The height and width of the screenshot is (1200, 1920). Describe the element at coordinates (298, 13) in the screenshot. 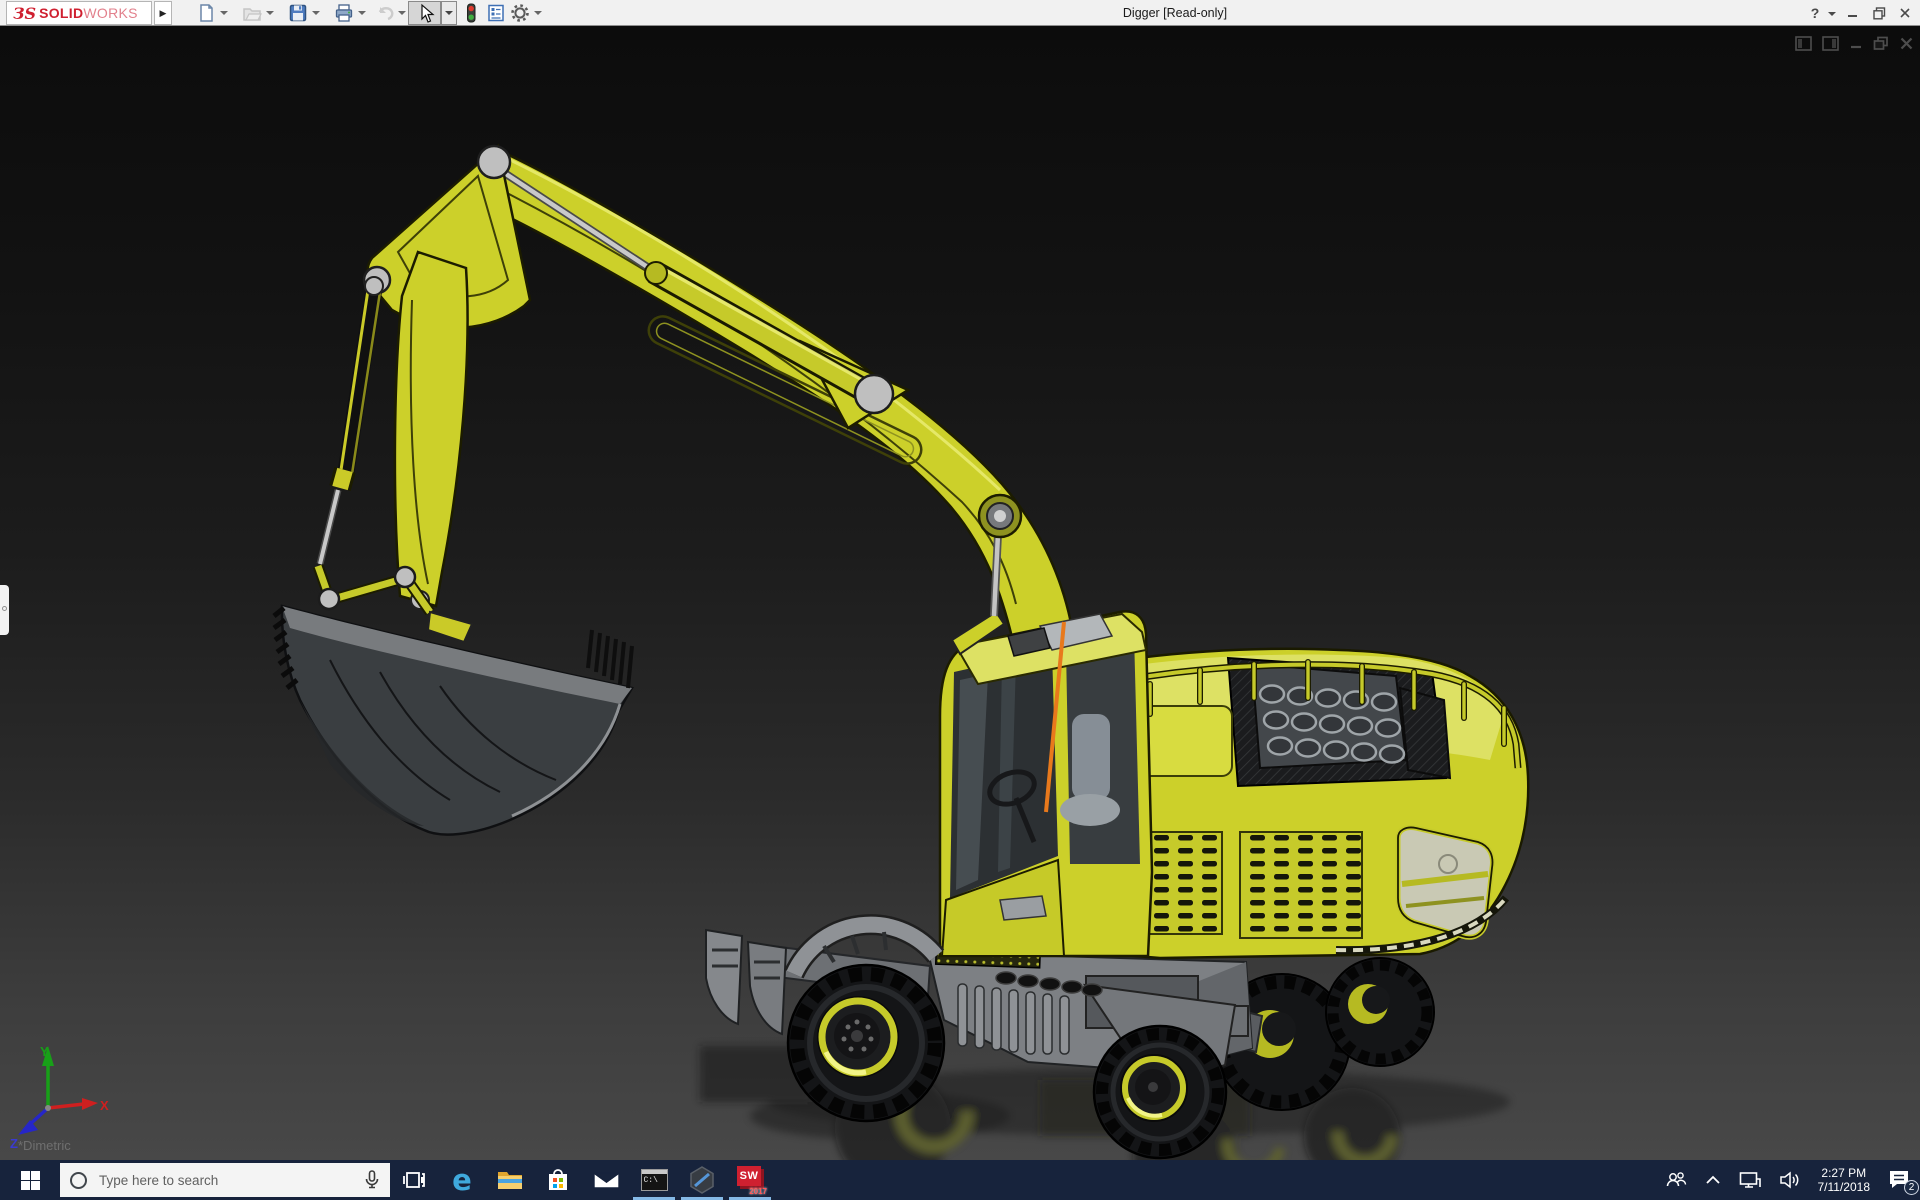

I see `save-icon` at that location.